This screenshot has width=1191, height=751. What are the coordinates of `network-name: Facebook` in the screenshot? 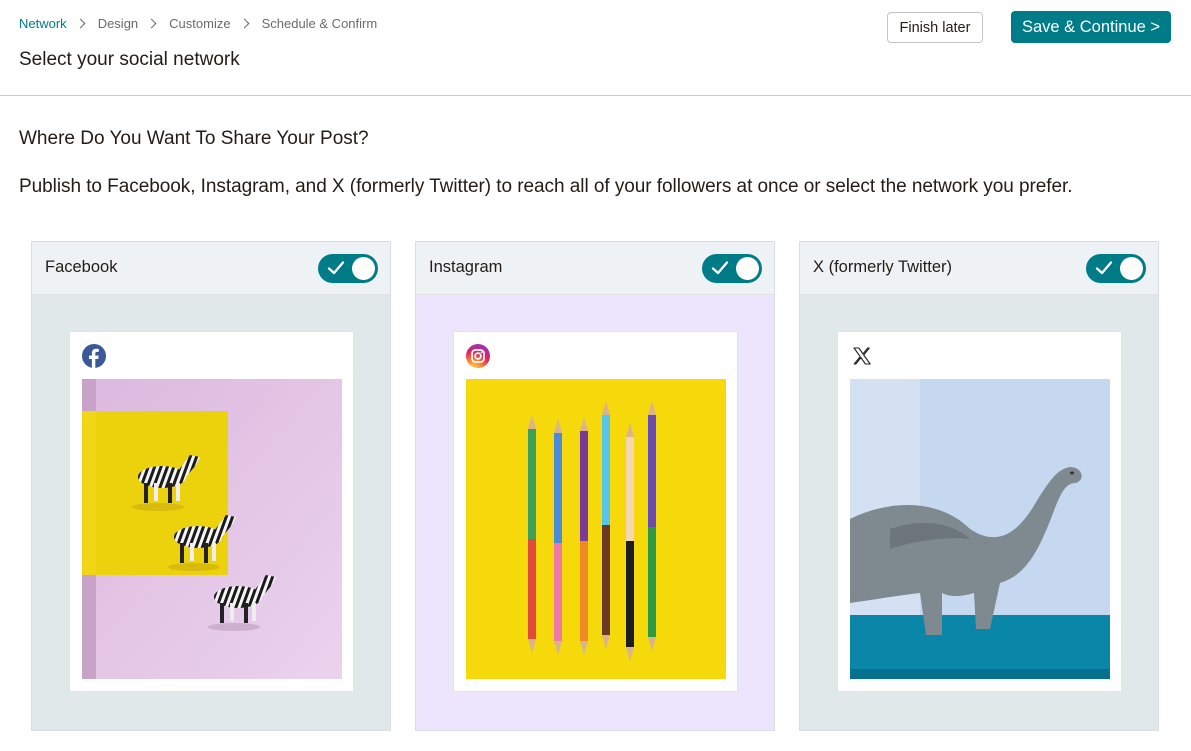 It's located at (81, 267).